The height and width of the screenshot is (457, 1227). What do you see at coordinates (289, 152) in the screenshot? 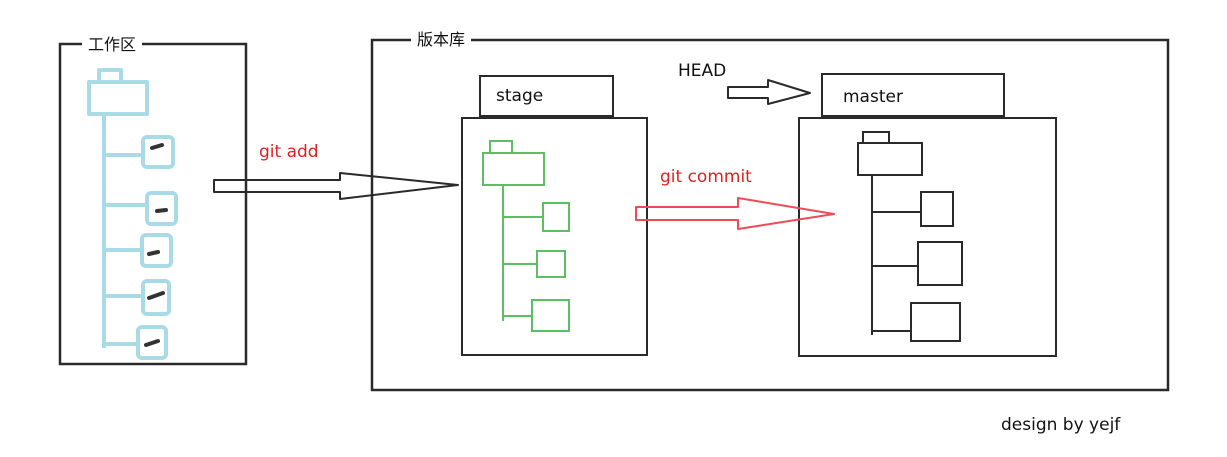
I see `git-add-label: git add` at bounding box center [289, 152].